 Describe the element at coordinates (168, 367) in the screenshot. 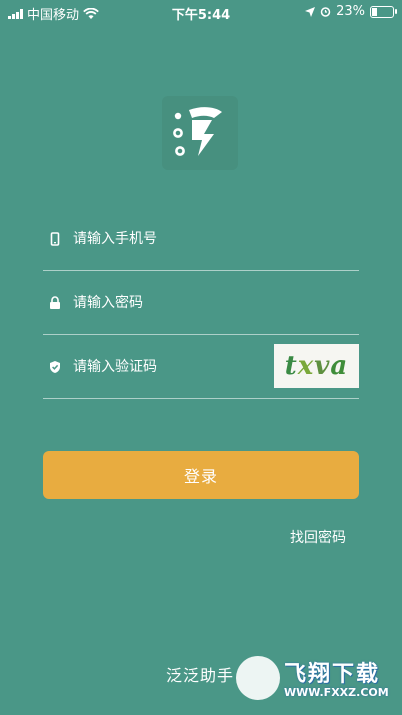

I see `verification-code-input` at that location.